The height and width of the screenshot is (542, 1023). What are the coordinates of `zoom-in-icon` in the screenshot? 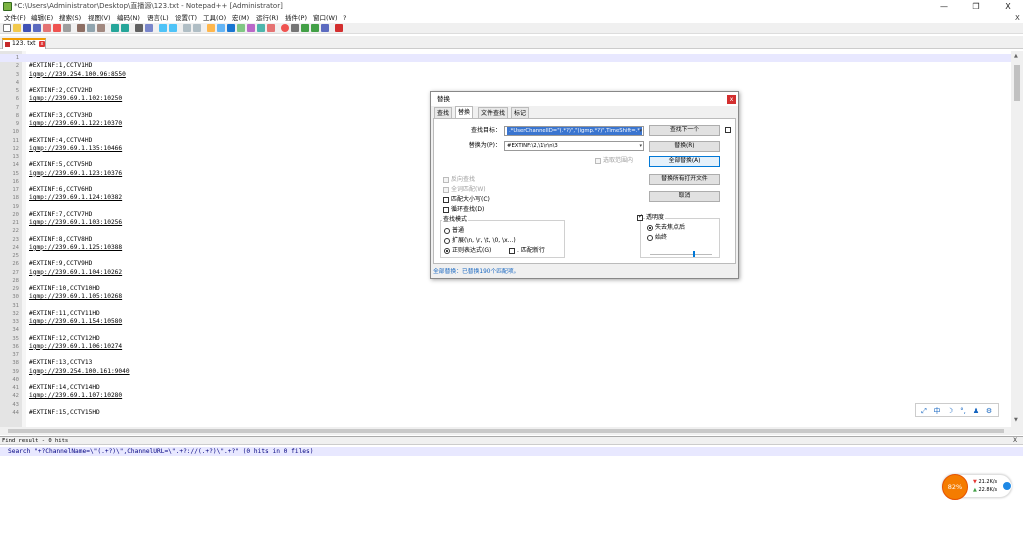 It's located at (163, 28).